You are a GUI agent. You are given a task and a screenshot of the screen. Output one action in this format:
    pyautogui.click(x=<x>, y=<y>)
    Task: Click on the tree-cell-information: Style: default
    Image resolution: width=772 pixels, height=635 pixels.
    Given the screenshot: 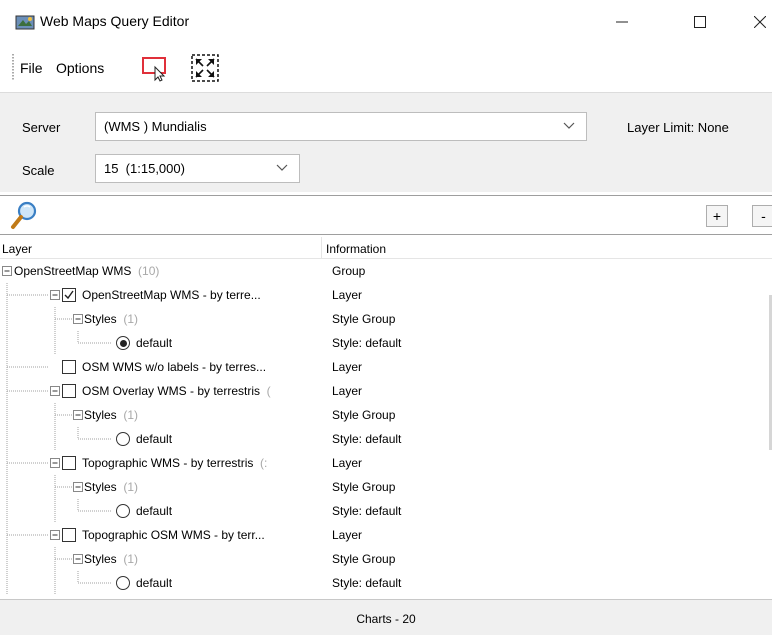 What is the action you would take?
    pyautogui.click(x=367, y=439)
    